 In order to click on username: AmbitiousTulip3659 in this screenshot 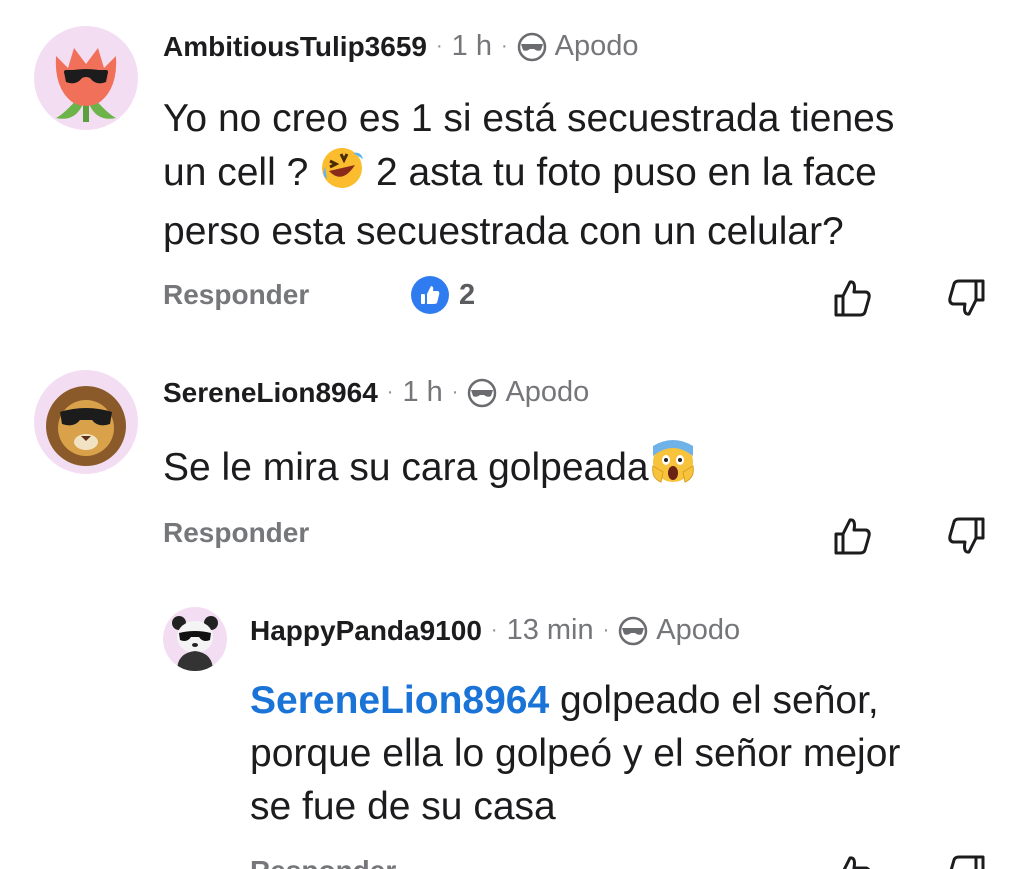, I will do `click(295, 47)`.